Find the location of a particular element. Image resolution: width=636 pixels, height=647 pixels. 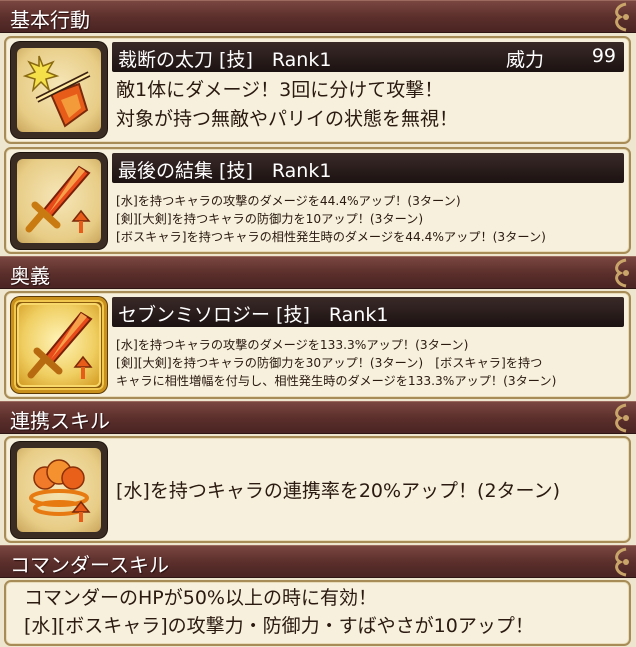

section-header-basic: 基本行動 is located at coordinates (318, 16).